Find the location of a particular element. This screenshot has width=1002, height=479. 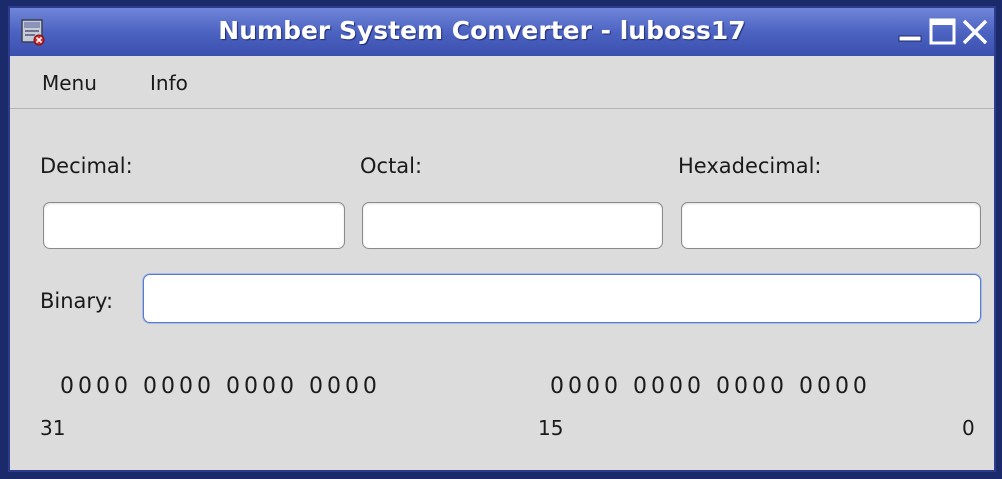

hexadecimal-label: Hexadecimal: is located at coordinates (750, 166).